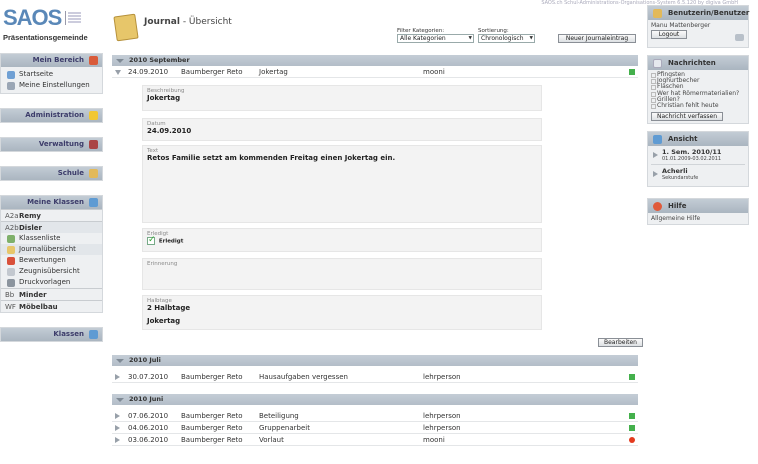  I want to click on school-name: Acherli, so click(675, 171).